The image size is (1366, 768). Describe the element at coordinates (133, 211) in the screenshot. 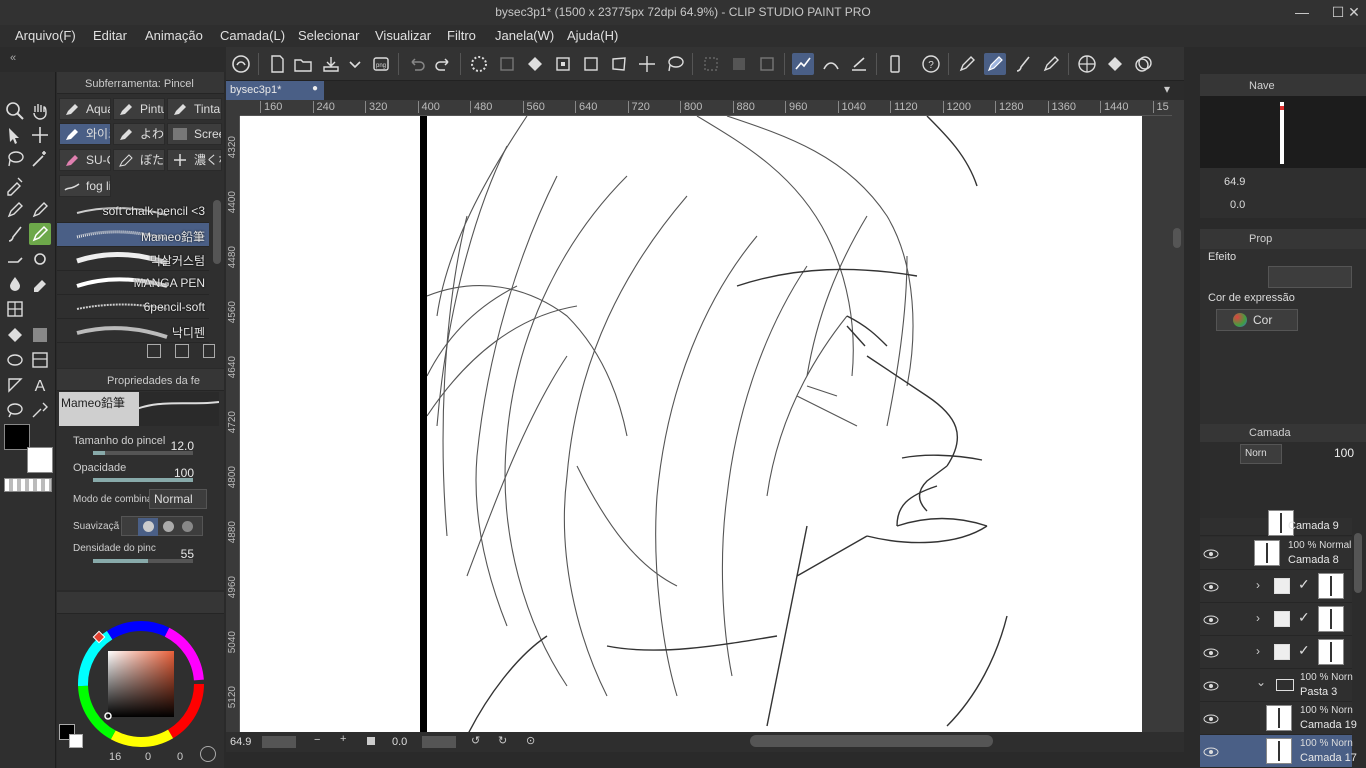

I see `brush-item: soft chalk pencil <3` at that location.